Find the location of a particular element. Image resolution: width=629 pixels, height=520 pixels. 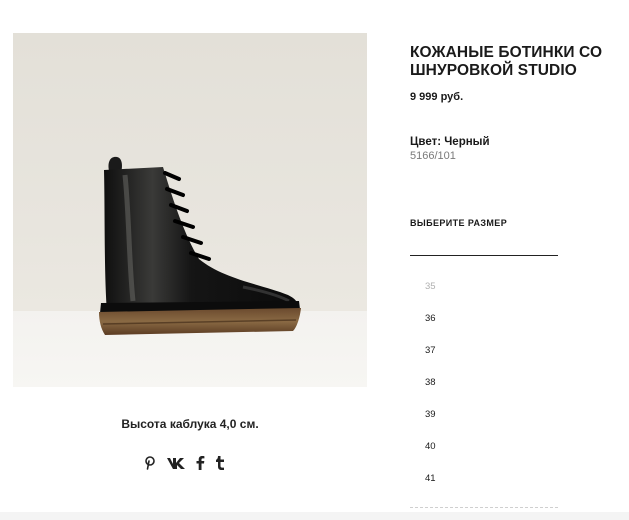

heel-height-label: Высота каблука 4,0 см. is located at coordinates (190, 424).